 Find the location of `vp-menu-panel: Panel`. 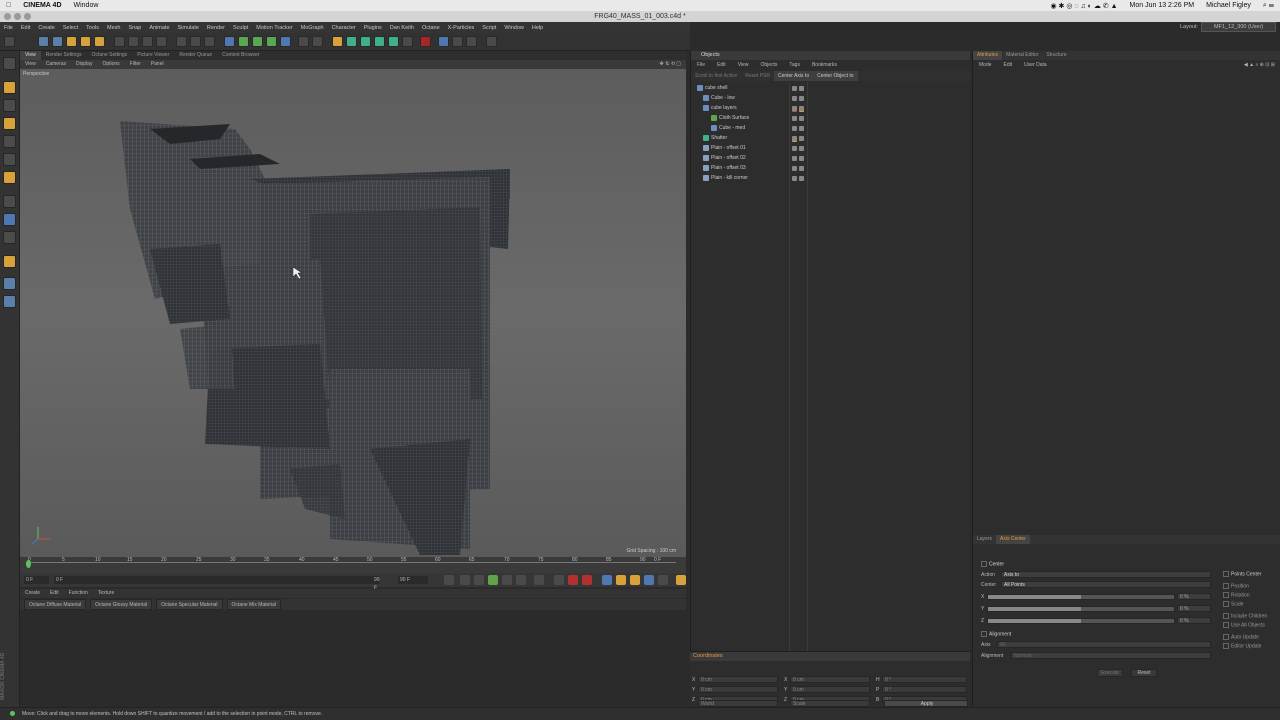

vp-menu-panel: Panel is located at coordinates (157, 64).